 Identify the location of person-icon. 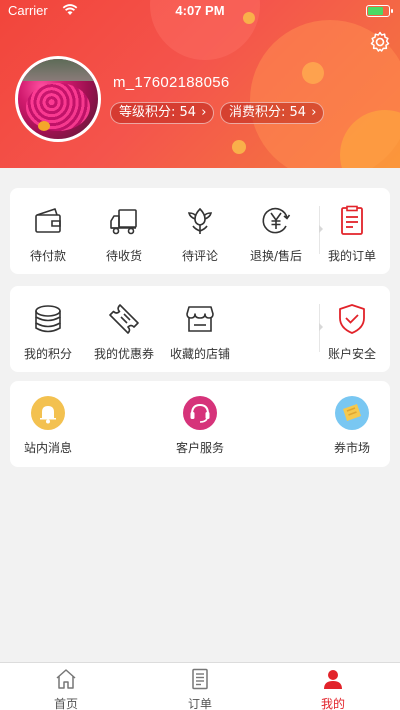
(333, 679).